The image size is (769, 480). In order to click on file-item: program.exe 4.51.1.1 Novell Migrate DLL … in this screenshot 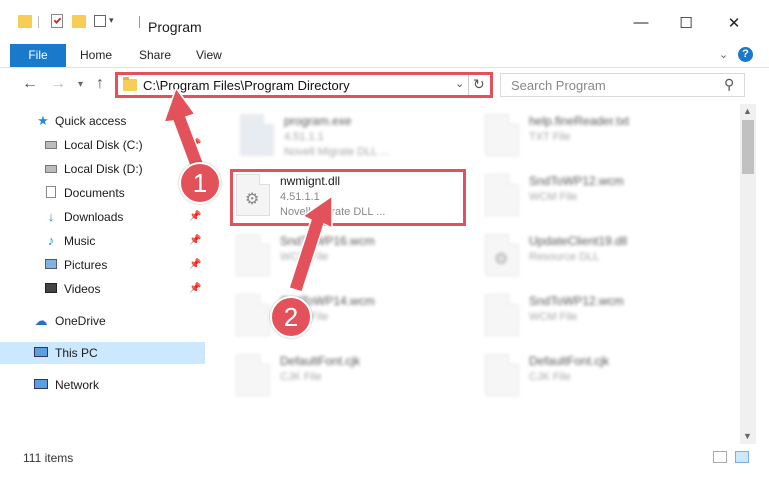, I will do `click(356, 136)`.